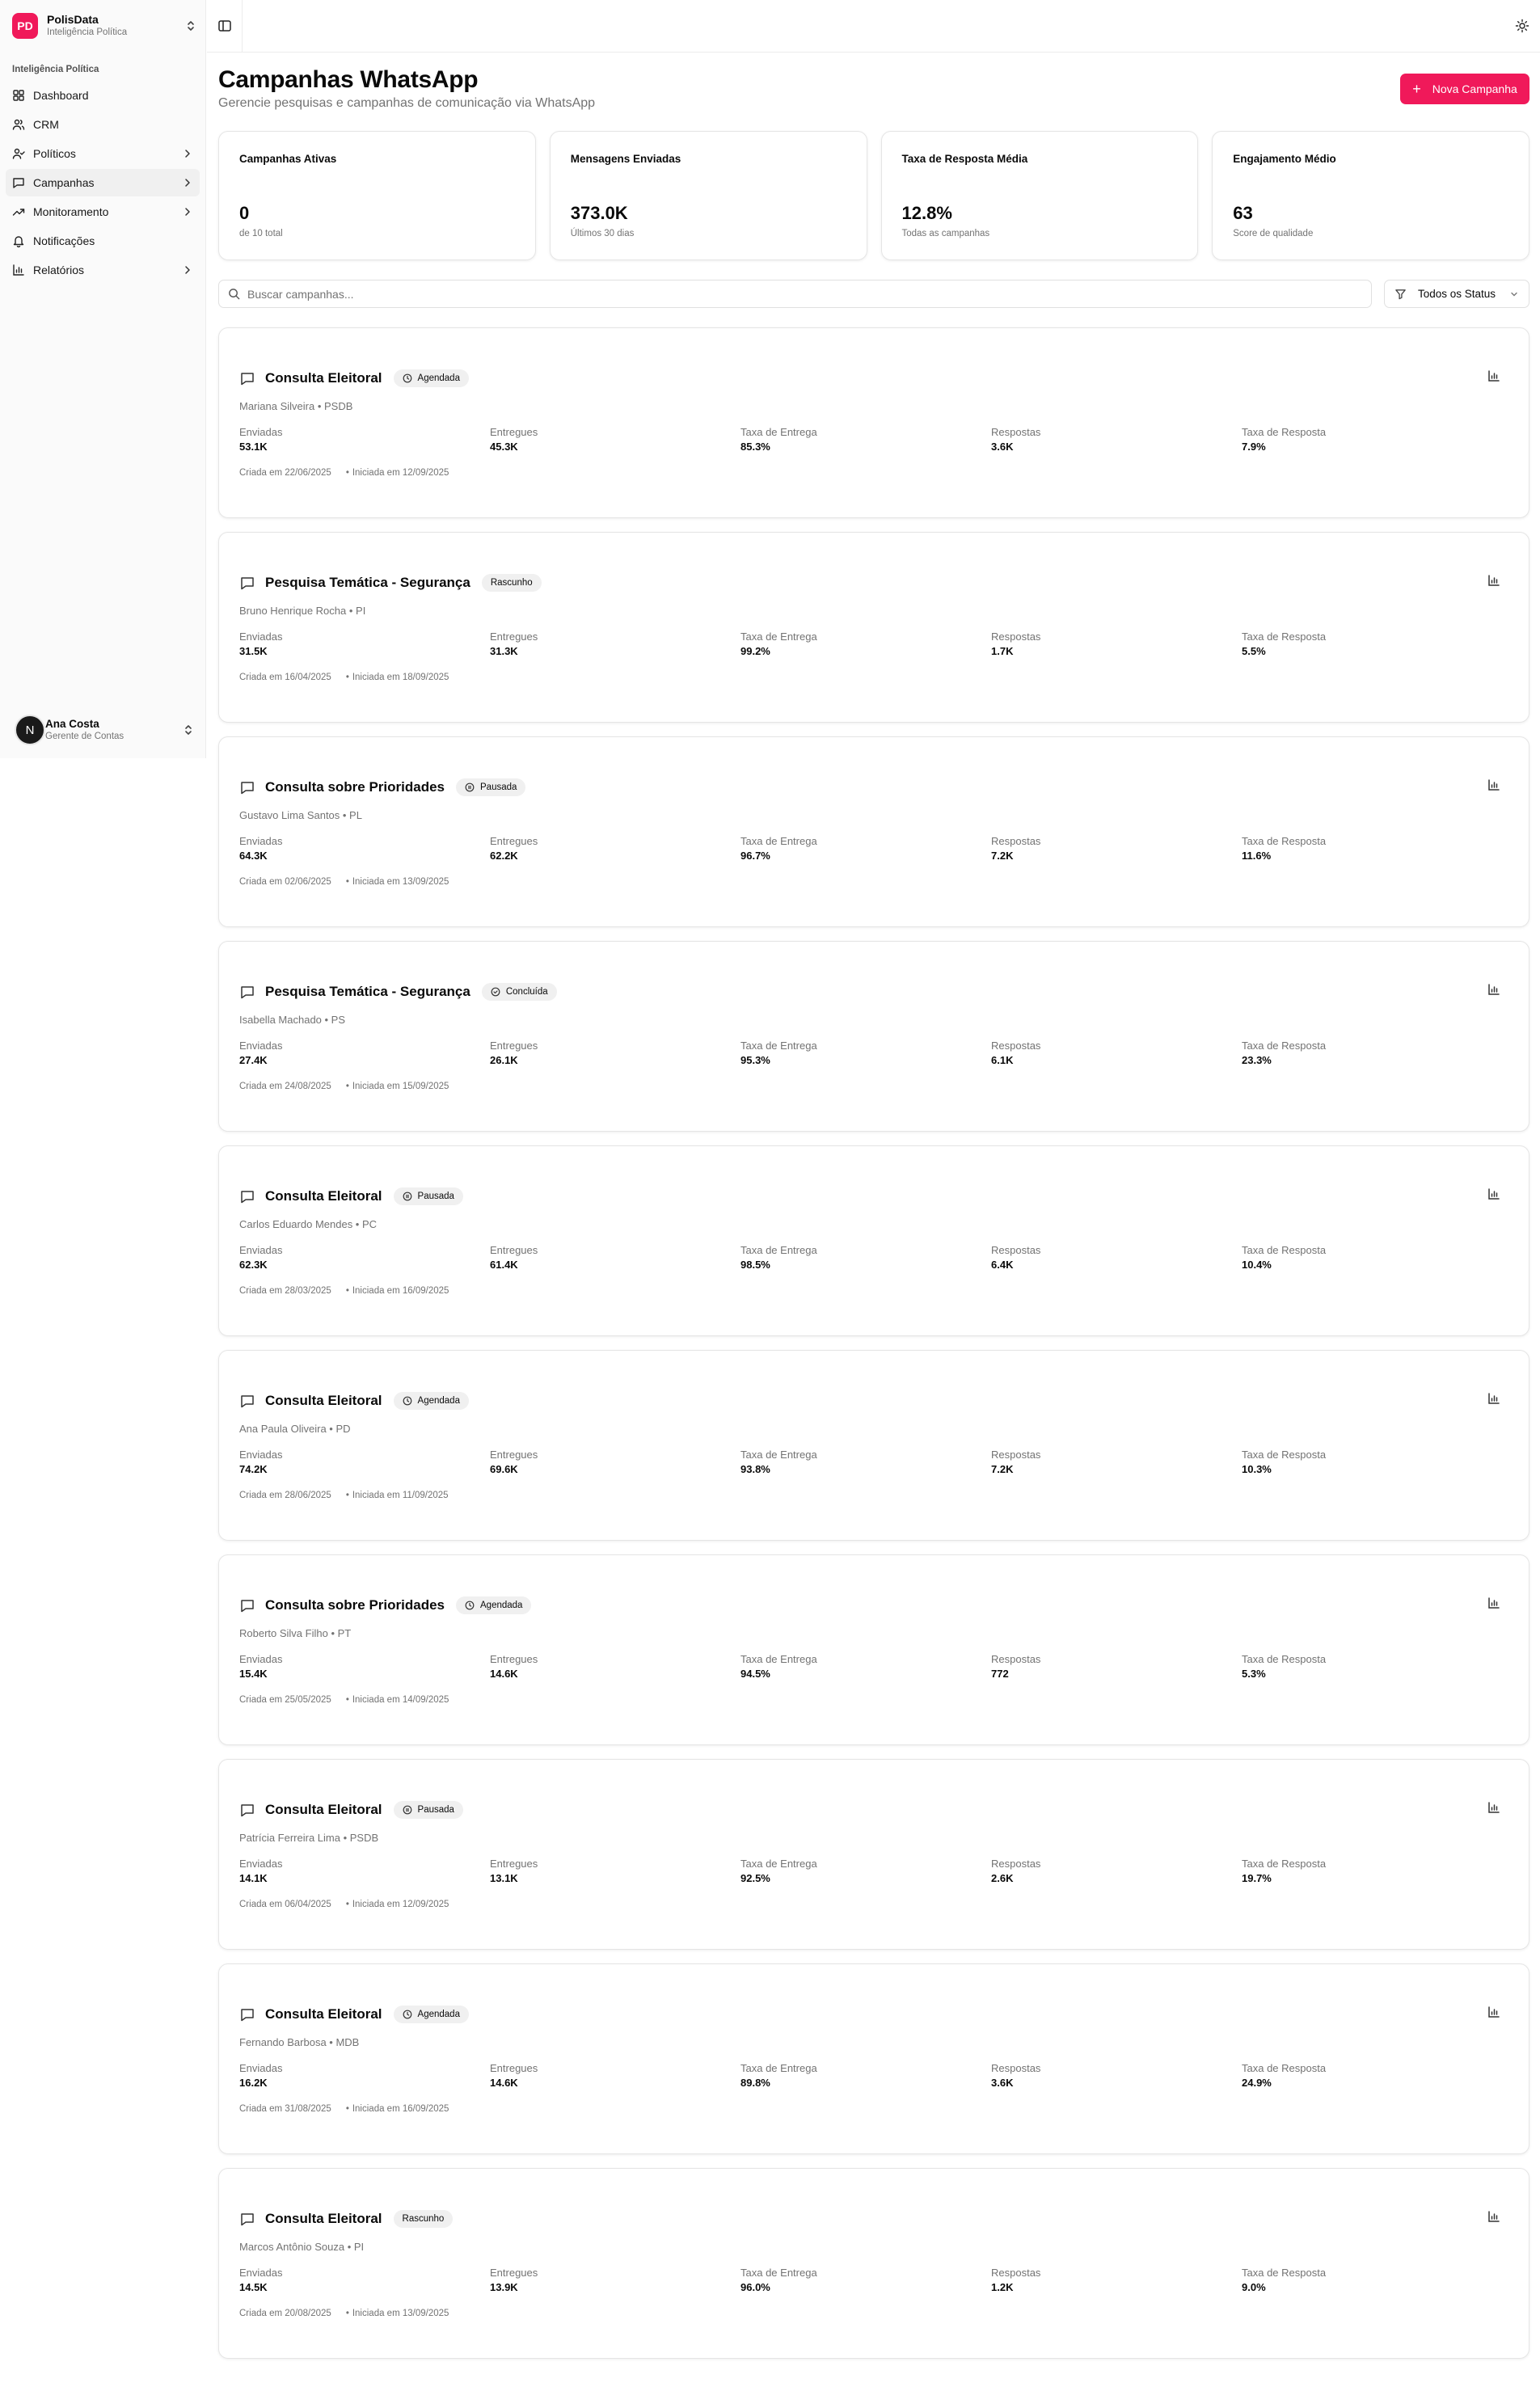 The width and height of the screenshot is (1540, 2383). Describe the element at coordinates (1117, 1872) in the screenshot. I see `campaign-metric: Respostas 2.6K` at that location.